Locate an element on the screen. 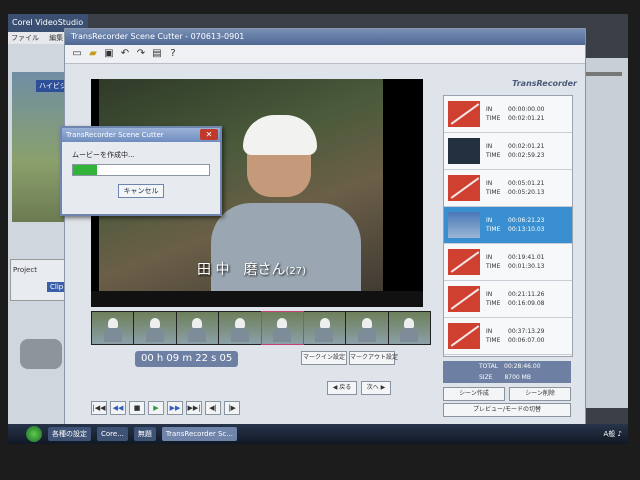 This screenshot has height=480, width=640. scene-info: IN 00:05:01.21 TIME 00:05:20.13 is located at coordinates (515, 188).